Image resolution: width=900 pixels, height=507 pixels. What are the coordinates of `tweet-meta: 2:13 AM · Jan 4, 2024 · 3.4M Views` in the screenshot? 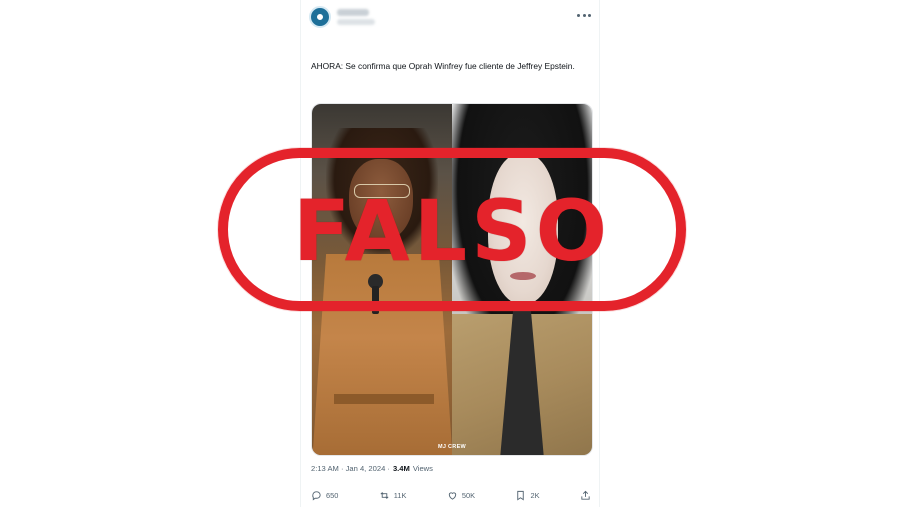 It's located at (453, 468).